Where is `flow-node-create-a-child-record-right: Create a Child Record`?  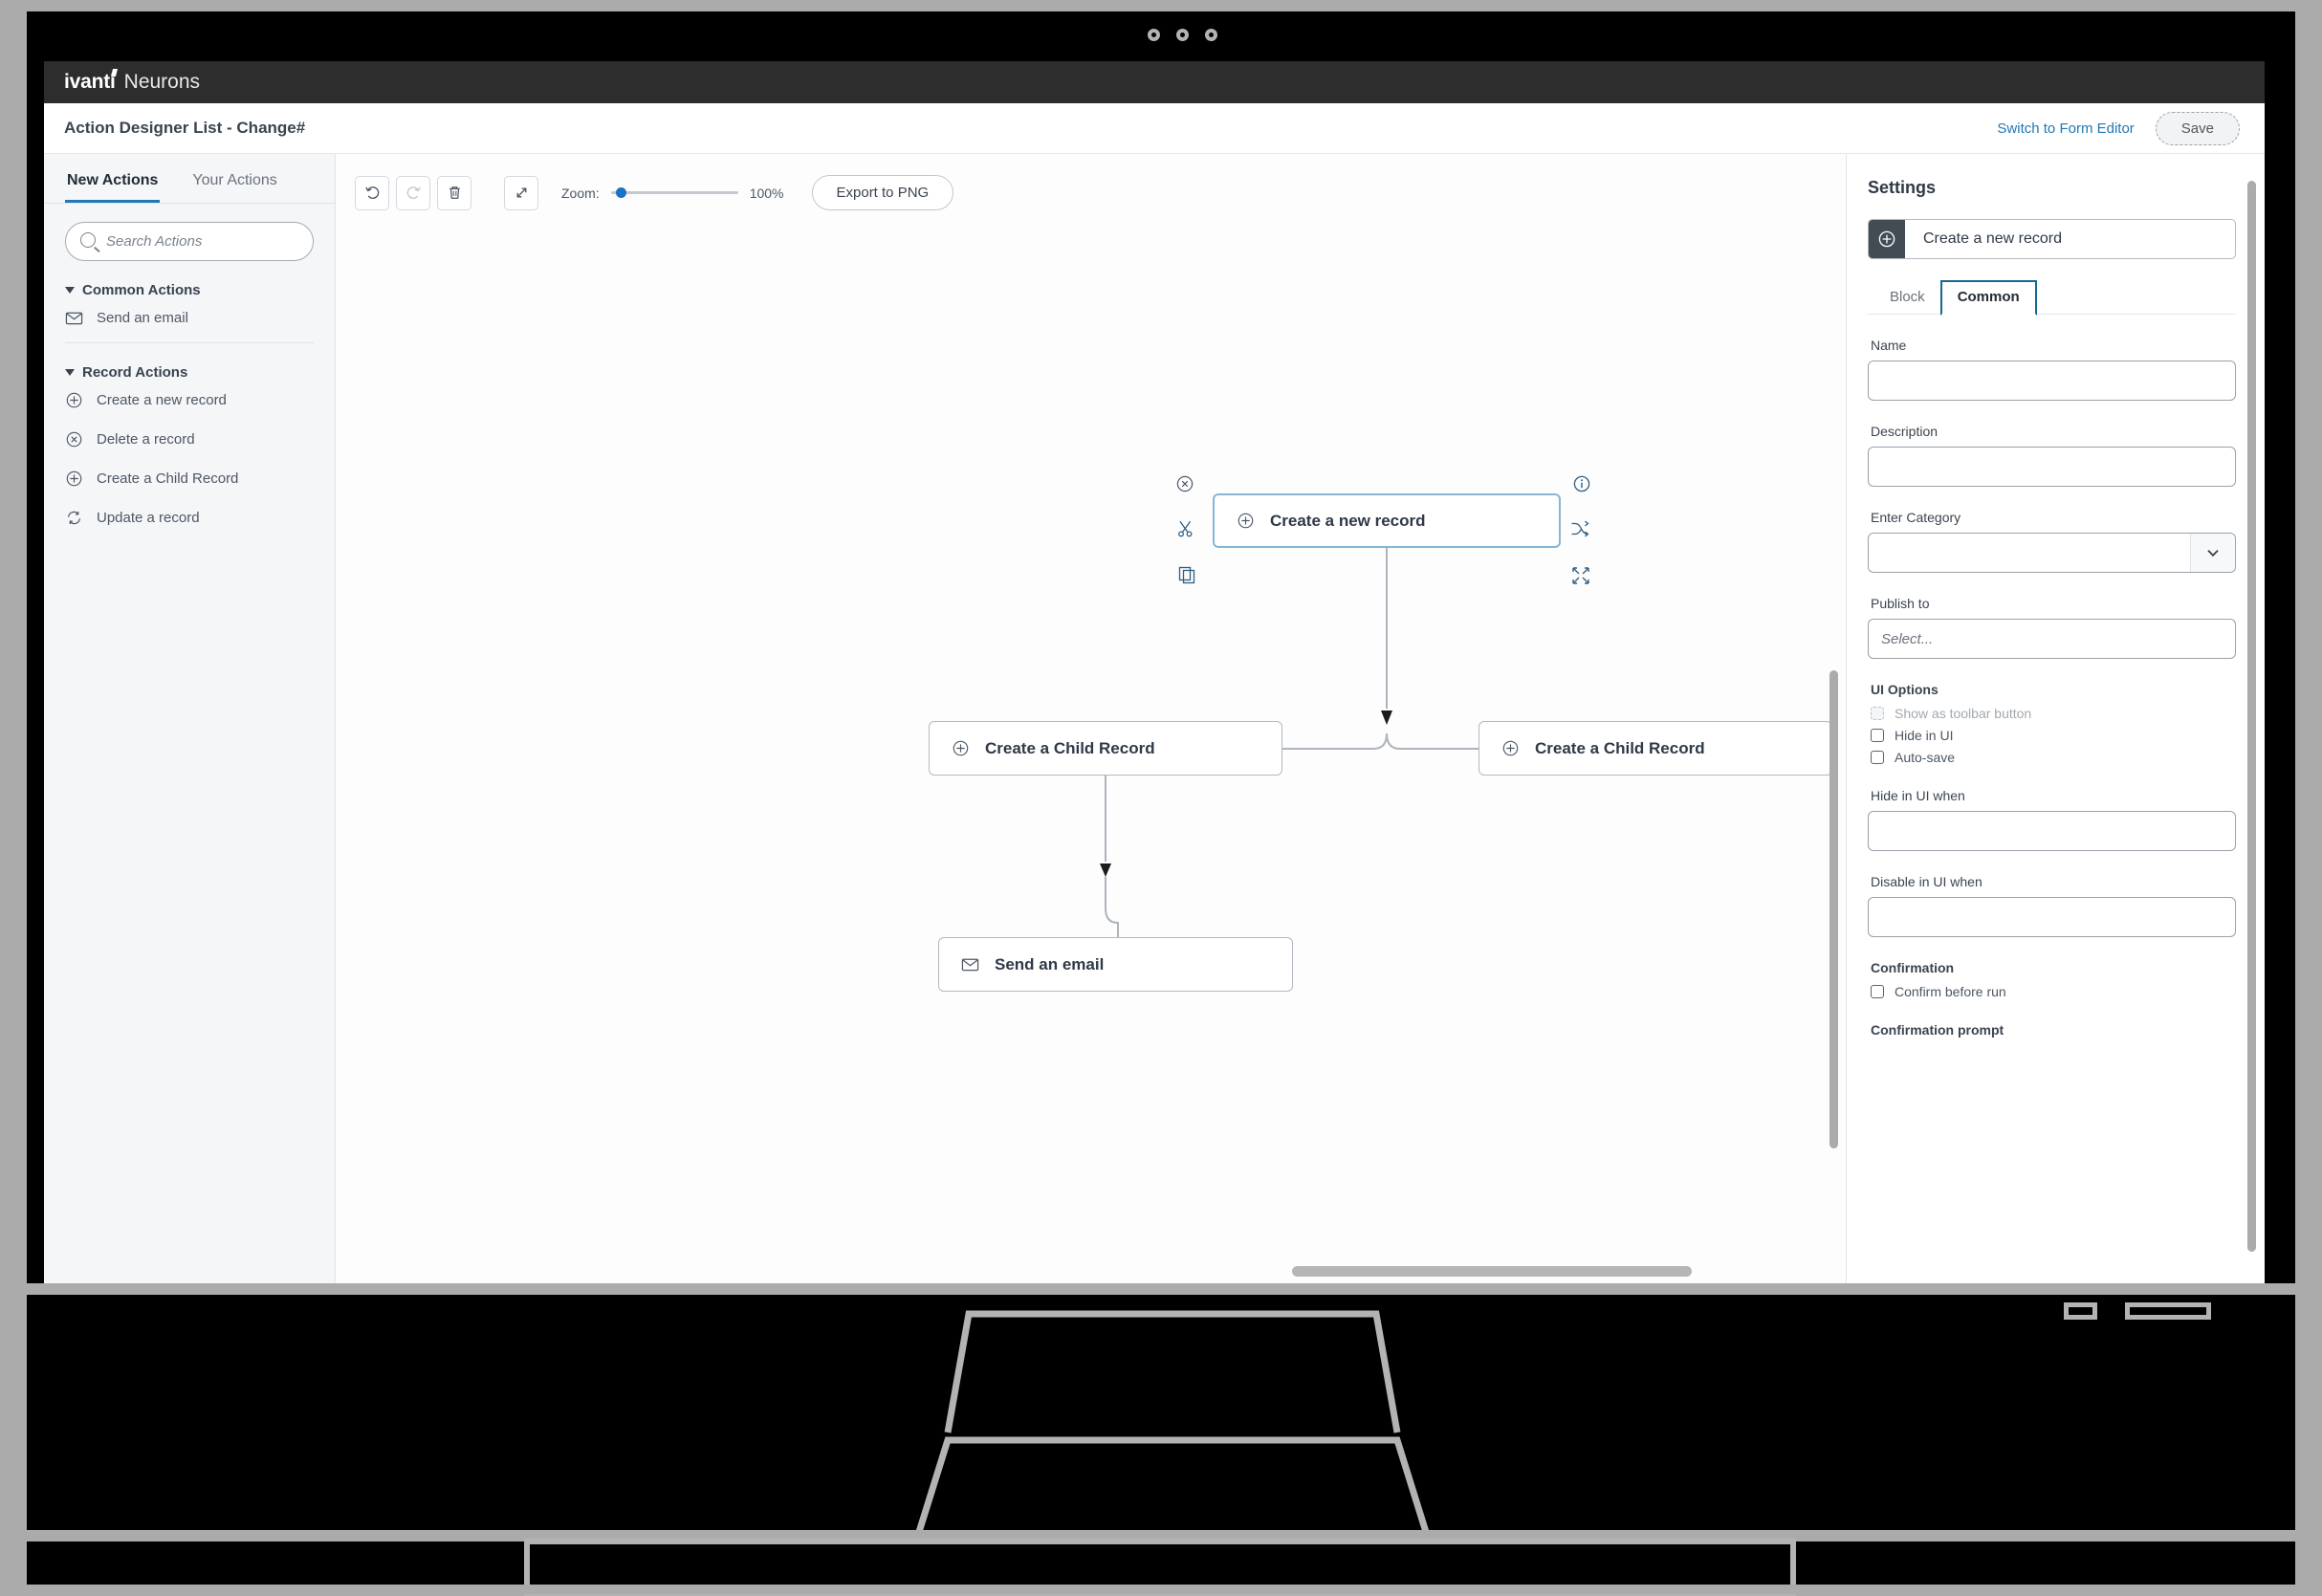
flow-node-create-a-child-record-right: Create a Child Record is located at coordinates (1655, 749).